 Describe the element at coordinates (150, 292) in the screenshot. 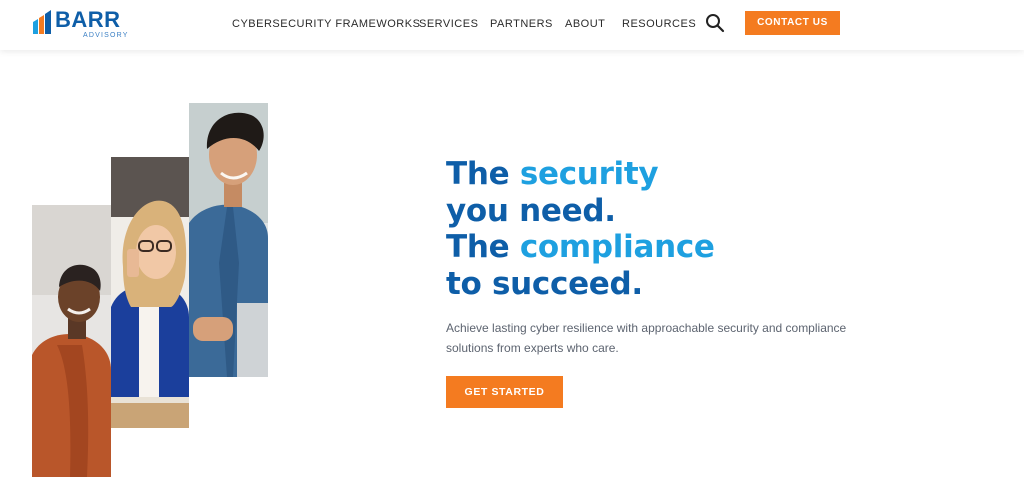

I see `photo-strip-woman-on-phone` at that location.